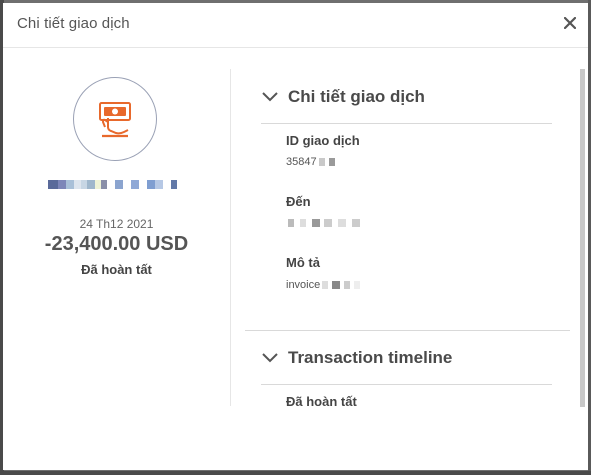 The image size is (591, 475). What do you see at coordinates (298, 201) in the screenshot?
I see `field-label-to: Đến` at bounding box center [298, 201].